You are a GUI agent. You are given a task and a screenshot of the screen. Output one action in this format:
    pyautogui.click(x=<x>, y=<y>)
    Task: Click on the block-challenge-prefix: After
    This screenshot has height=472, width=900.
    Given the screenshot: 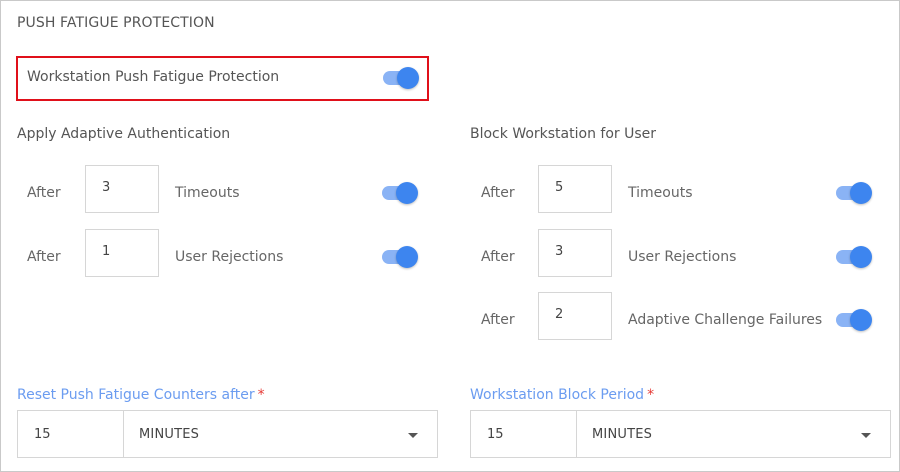 What is the action you would take?
    pyautogui.click(x=498, y=320)
    